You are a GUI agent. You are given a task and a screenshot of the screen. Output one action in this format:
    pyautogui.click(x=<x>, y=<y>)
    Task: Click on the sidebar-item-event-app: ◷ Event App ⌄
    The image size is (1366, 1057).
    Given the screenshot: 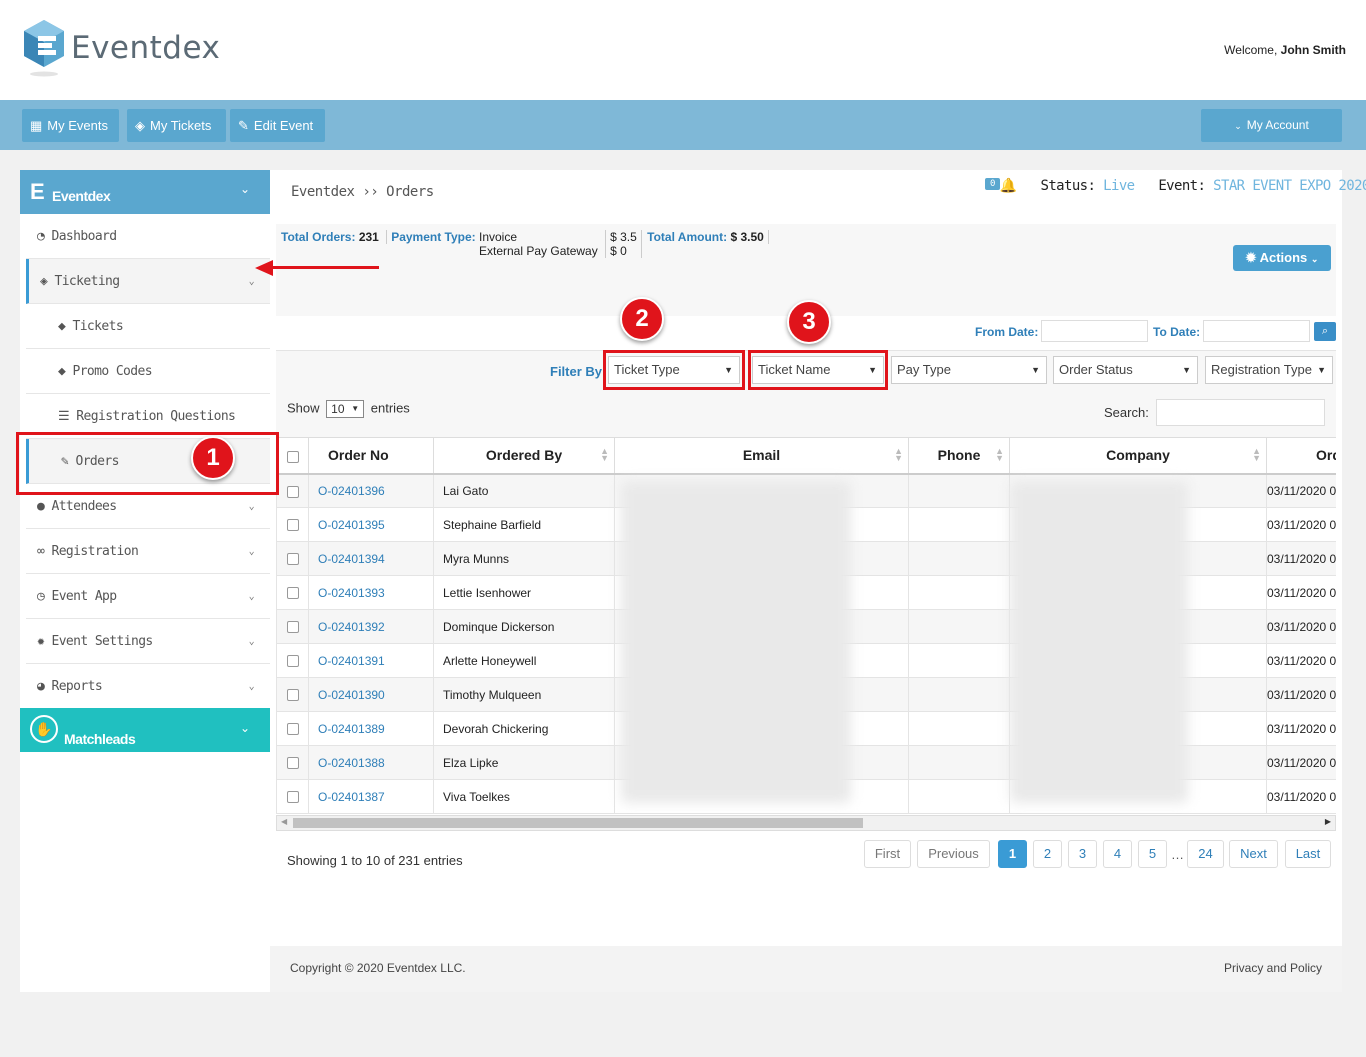 What is the action you would take?
    pyautogui.click(x=148, y=596)
    